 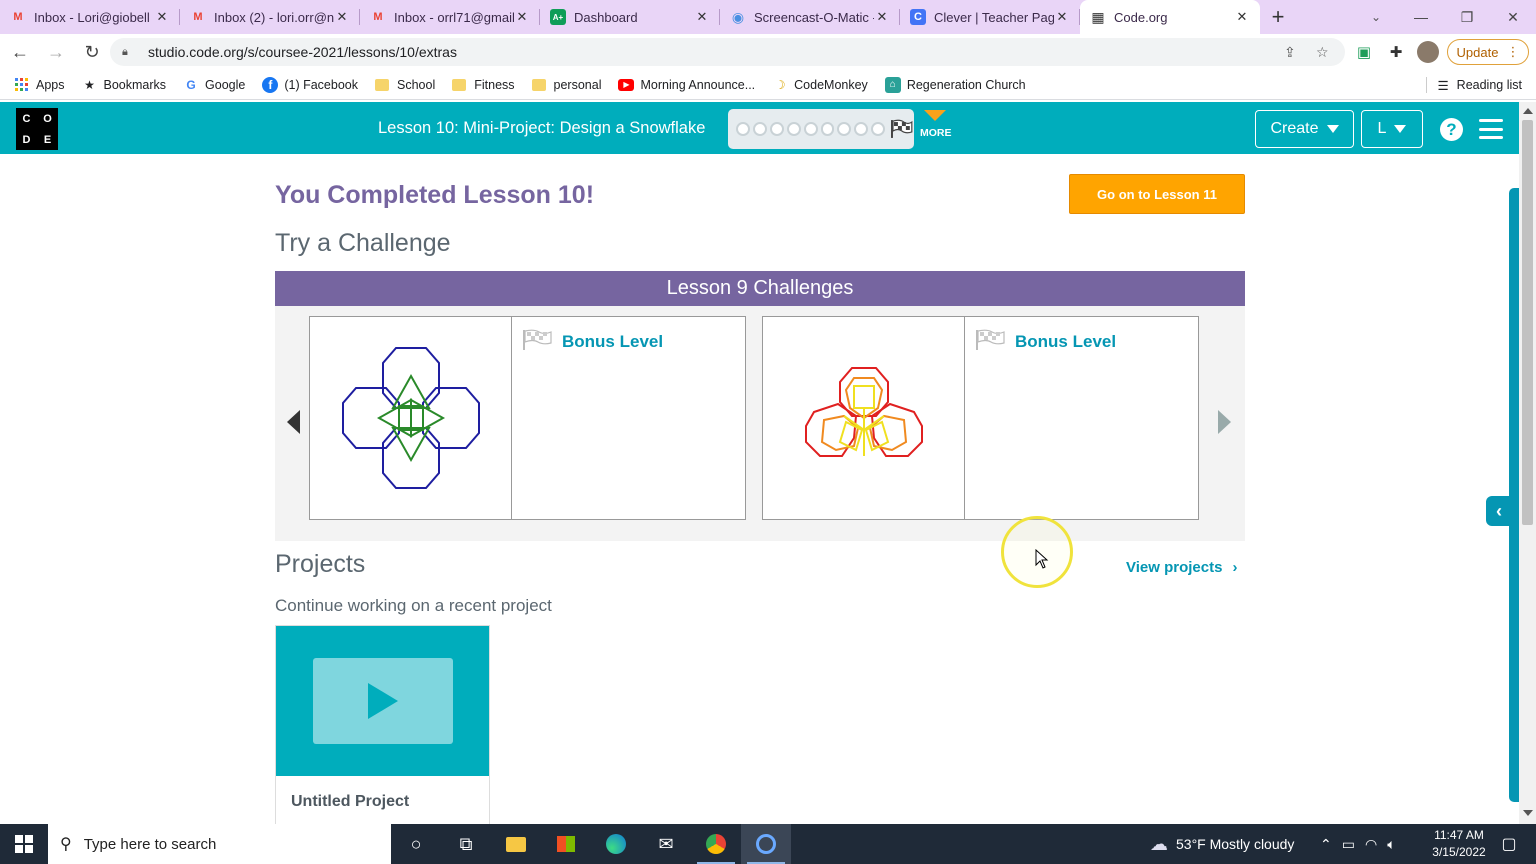 What do you see at coordinates (1528, 813) in the screenshot?
I see `scroll-down-arrow-icon` at bounding box center [1528, 813].